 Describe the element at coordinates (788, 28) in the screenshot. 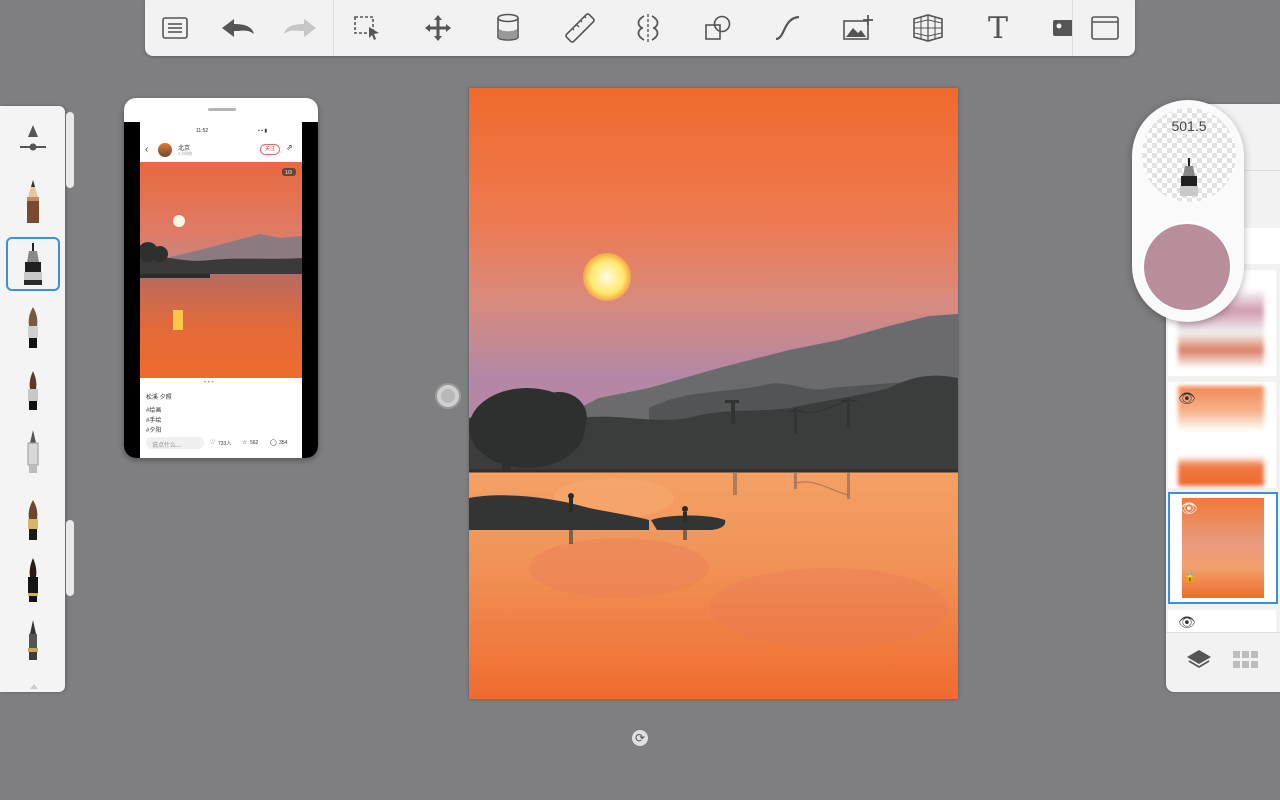

I see `curve-icon` at that location.